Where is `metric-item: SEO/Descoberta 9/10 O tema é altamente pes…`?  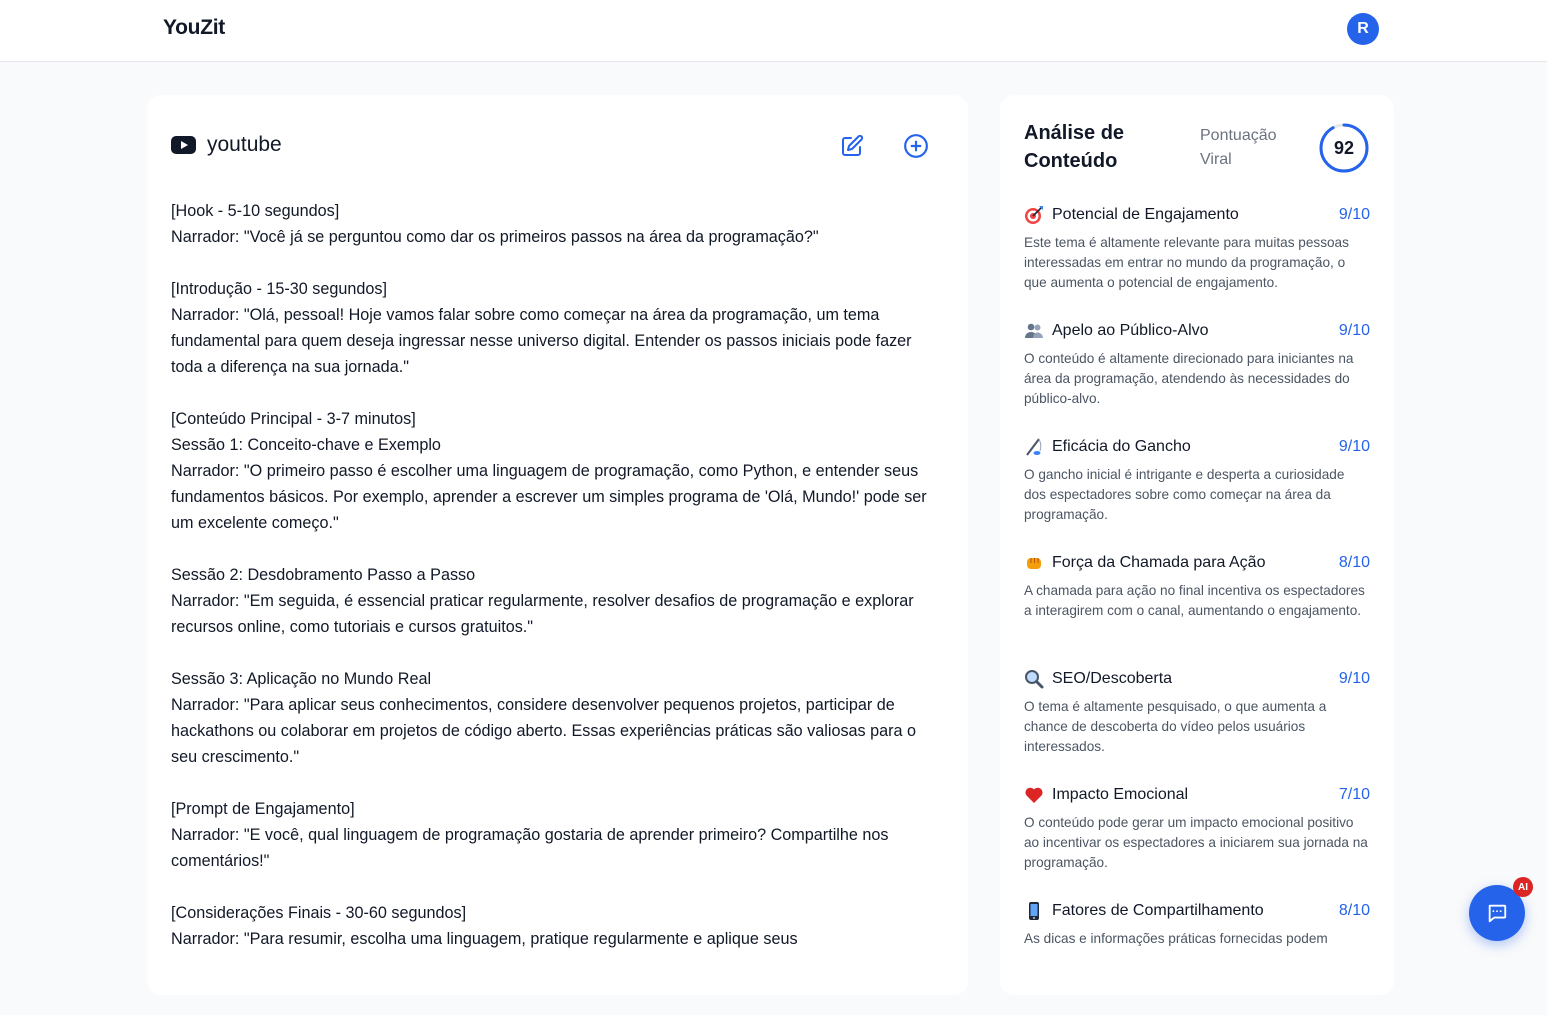 metric-item: SEO/Descoberta 9/10 O tema é altamente pes… is located at coordinates (1197, 725).